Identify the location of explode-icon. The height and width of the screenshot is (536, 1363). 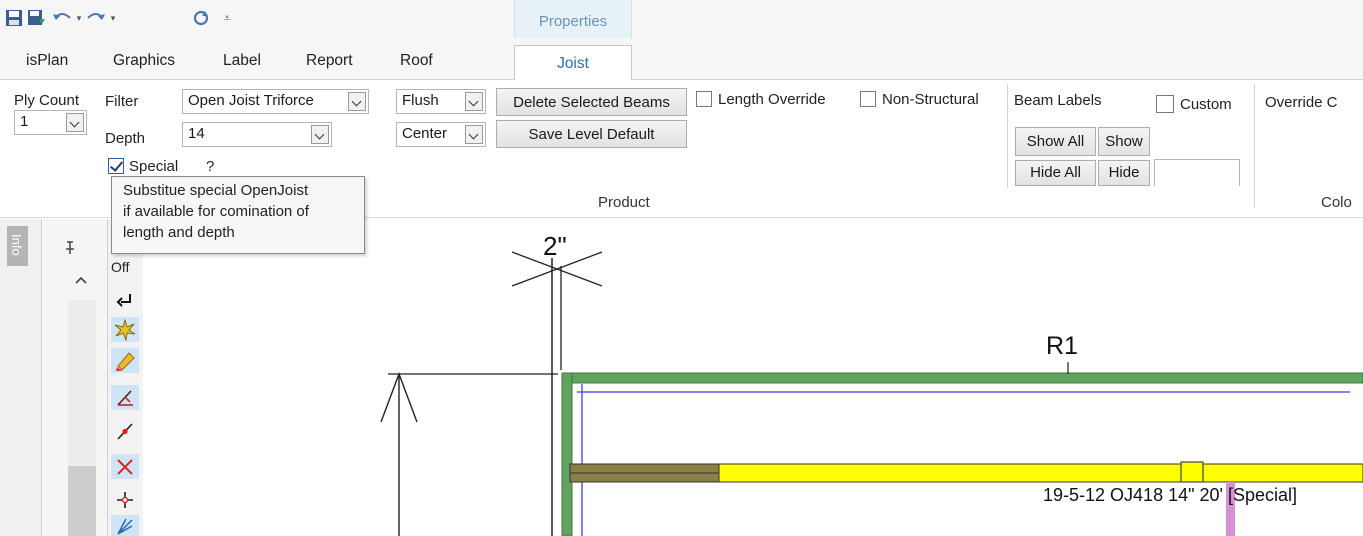
(125, 329).